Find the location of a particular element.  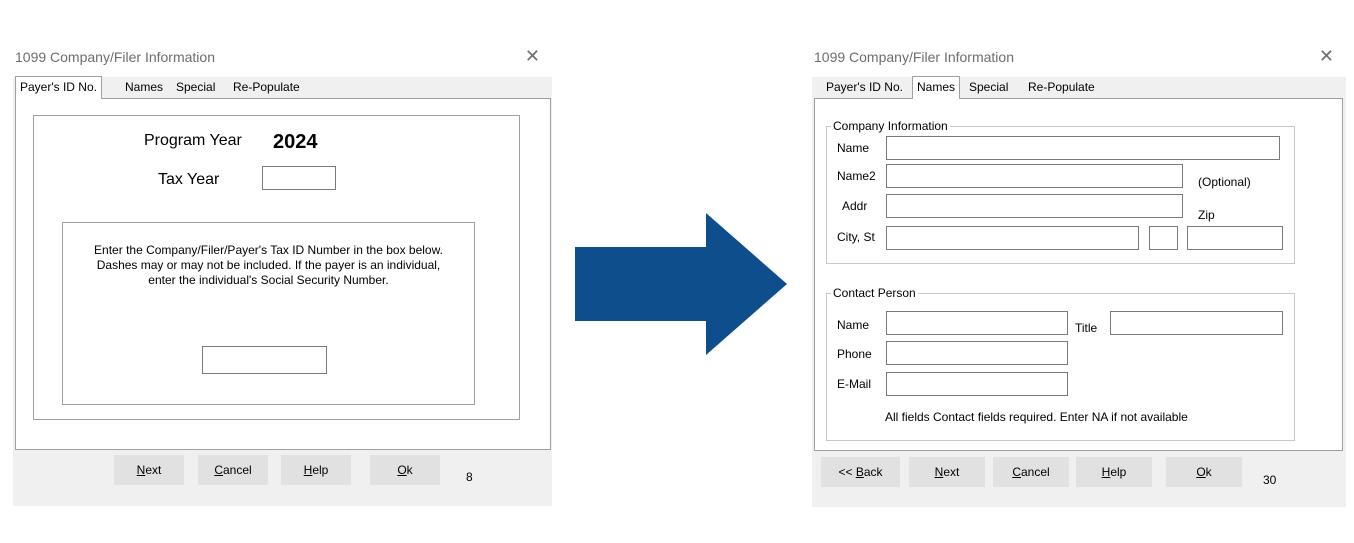

left-title-bar: 1099 Company/Filer Information ✕ is located at coordinates (282, 57).